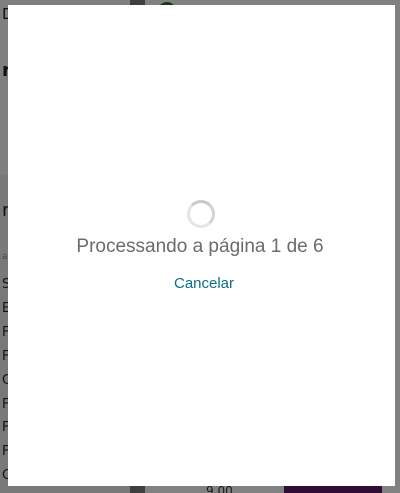 Image resolution: width=400 pixels, height=493 pixels. I want to click on processing-status-text: Processando a página 1 de 6, so click(200, 246).